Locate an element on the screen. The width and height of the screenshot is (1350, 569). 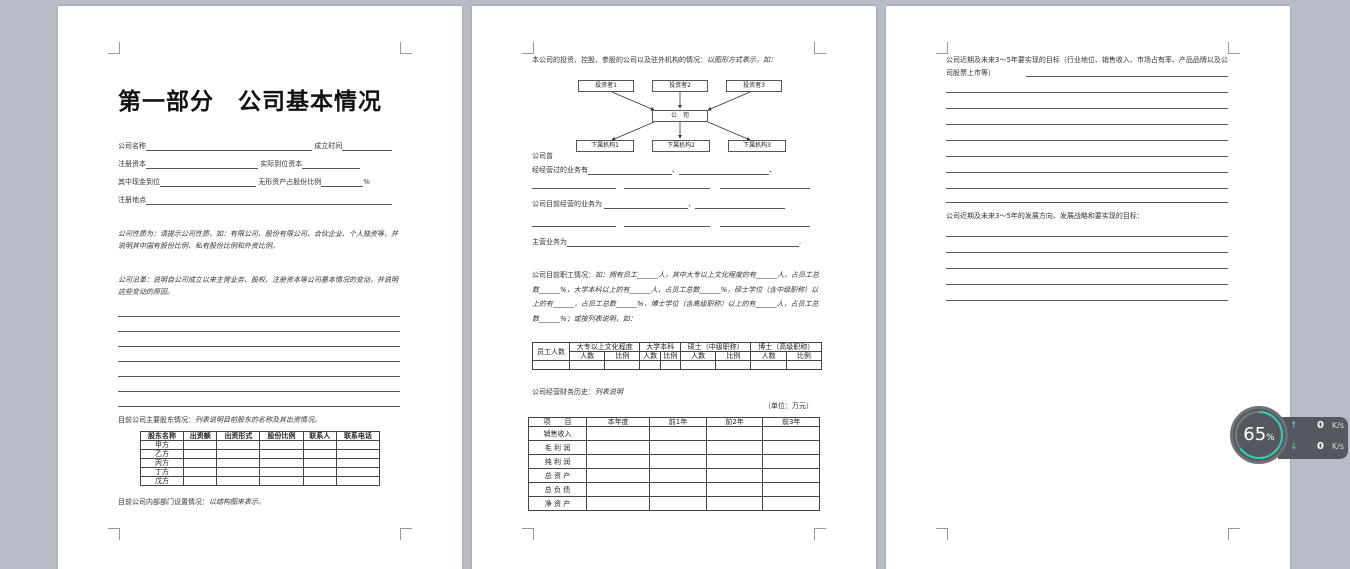
dept-heading: 目前公司内部部门设置情况：以结构图来表示。 is located at coordinates (191, 502).